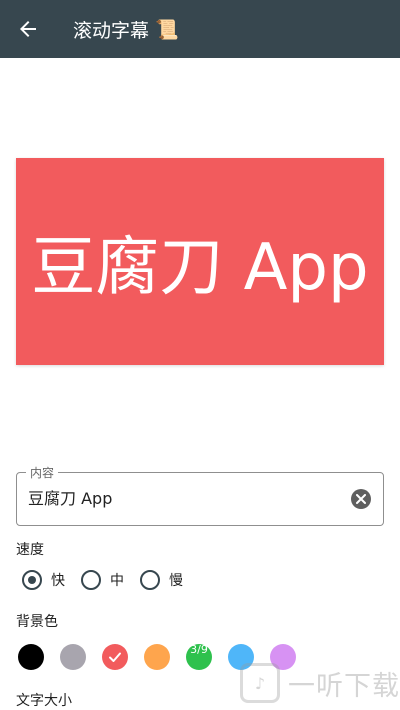  I want to click on color-swatch-green: 3/9, so click(199, 656).